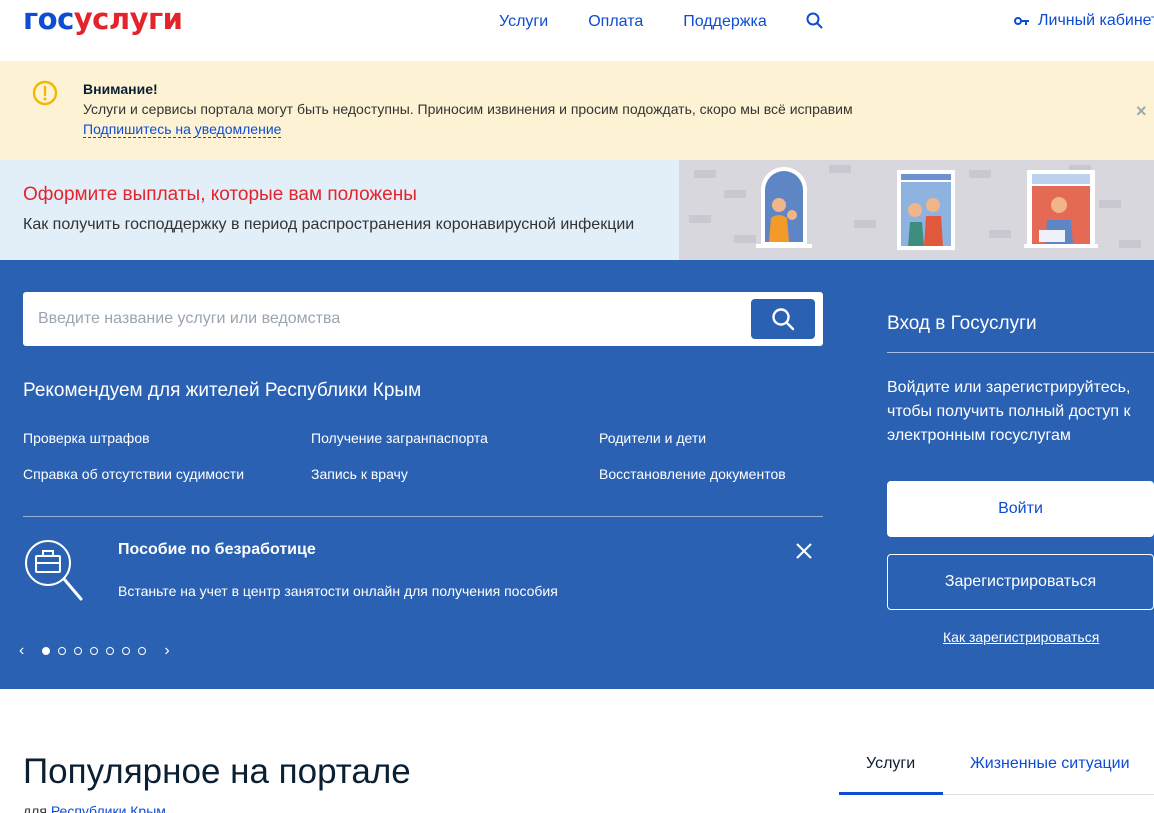  What do you see at coordinates (1020, 582) in the screenshot?
I see `register-button: Зарегистрироваться` at bounding box center [1020, 582].